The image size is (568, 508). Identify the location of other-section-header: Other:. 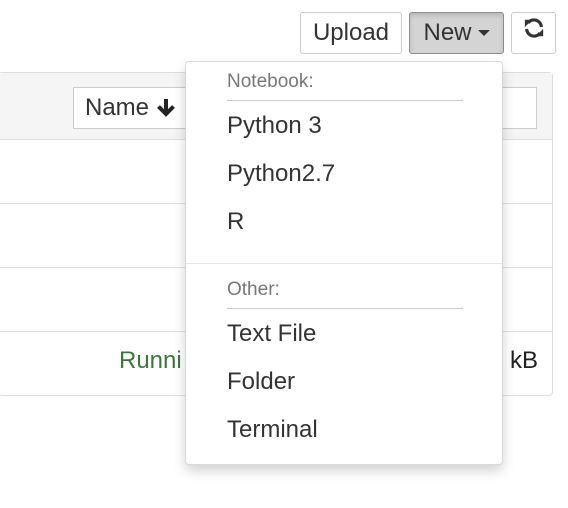
(253, 289).